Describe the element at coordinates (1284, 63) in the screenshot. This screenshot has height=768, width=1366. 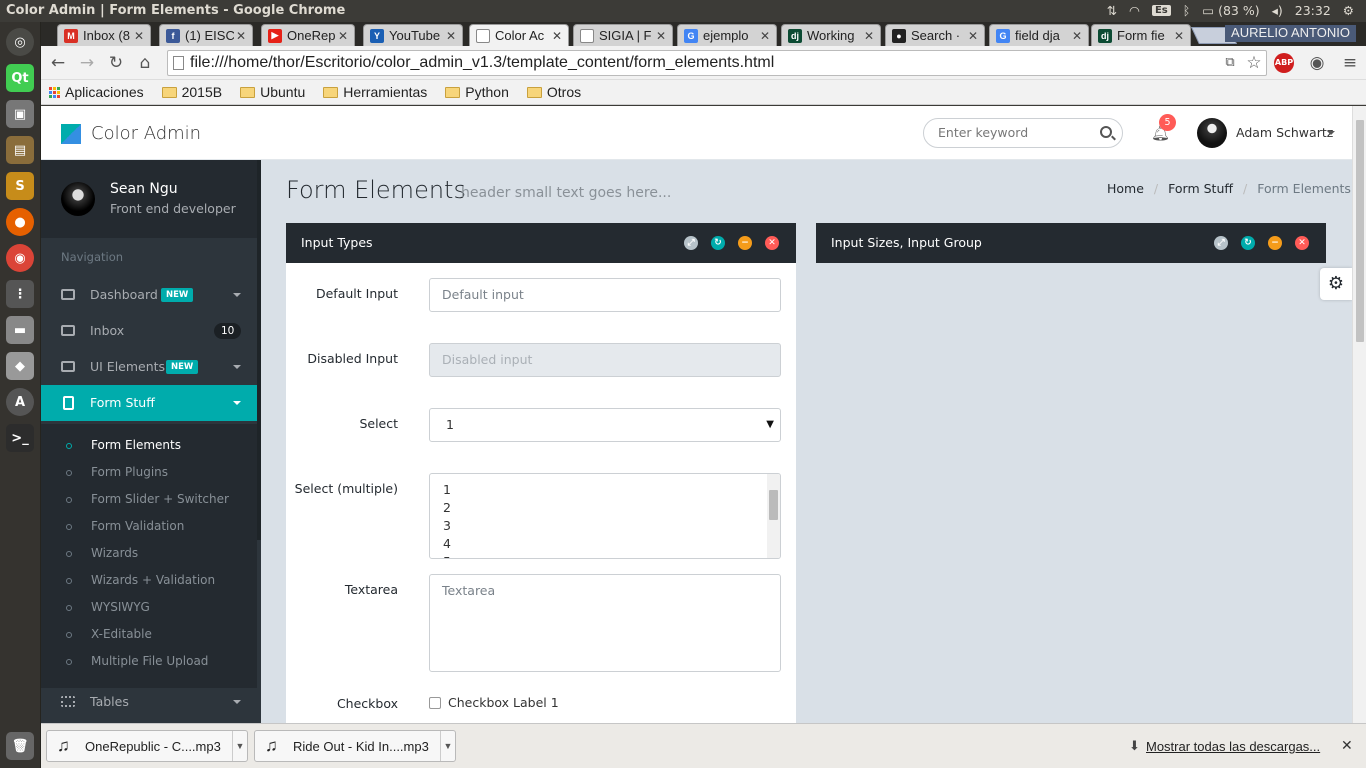
I see `adblock-icon: ABP` at that location.